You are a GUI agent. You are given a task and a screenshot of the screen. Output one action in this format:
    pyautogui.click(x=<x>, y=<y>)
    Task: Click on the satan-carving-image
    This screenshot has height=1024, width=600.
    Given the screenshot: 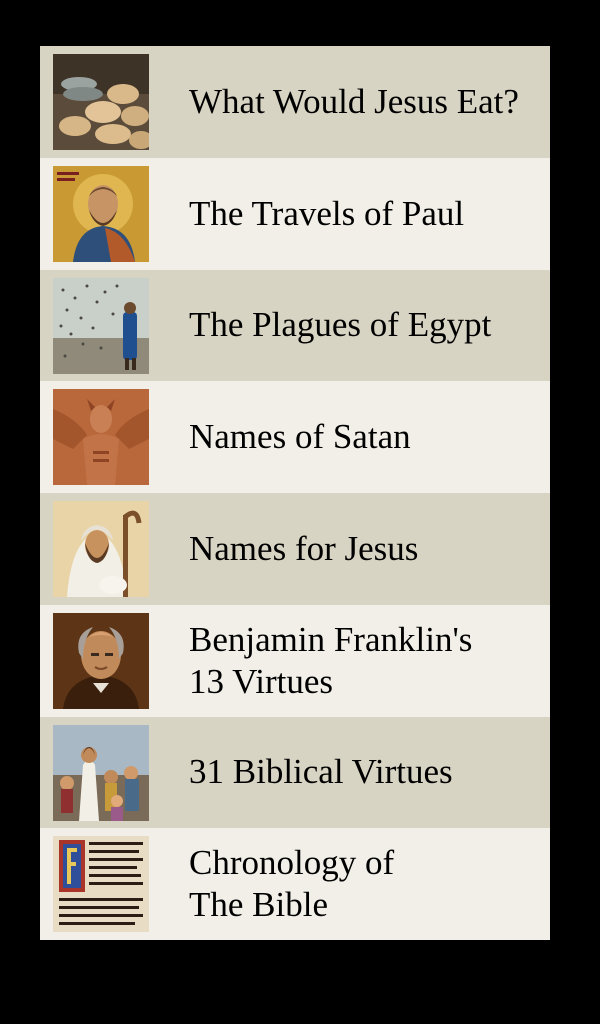 What is the action you would take?
    pyautogui.click(x=101, y=437)
    